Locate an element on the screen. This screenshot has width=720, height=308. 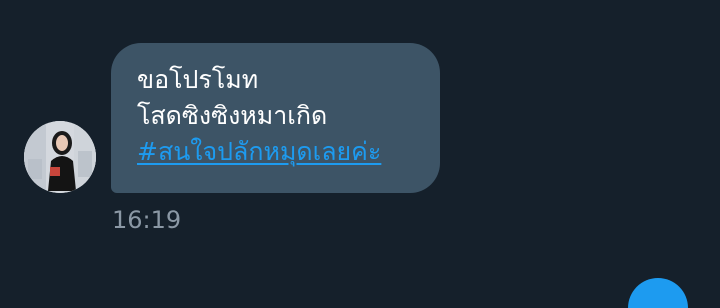
hashtag-link: #สนใจปลักหมุดเลยค่ะ is located at coordinates (259, 152).